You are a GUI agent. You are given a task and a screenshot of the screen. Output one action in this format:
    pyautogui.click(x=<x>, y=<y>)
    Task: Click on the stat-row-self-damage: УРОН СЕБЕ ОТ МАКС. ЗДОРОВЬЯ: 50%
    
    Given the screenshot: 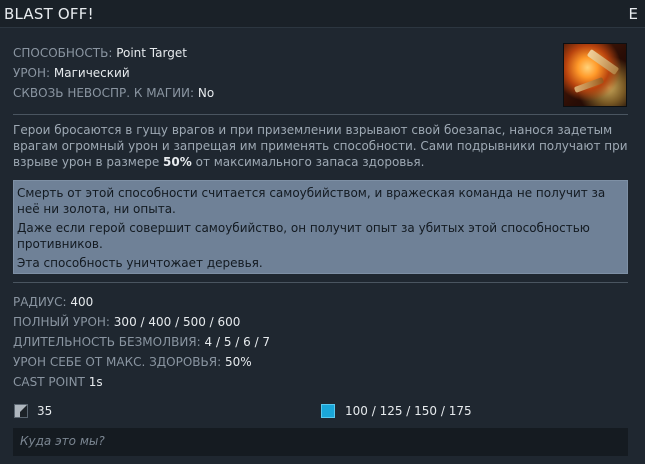 What is the action you would take?
    pyautogui.click(x=141, y=364)
    